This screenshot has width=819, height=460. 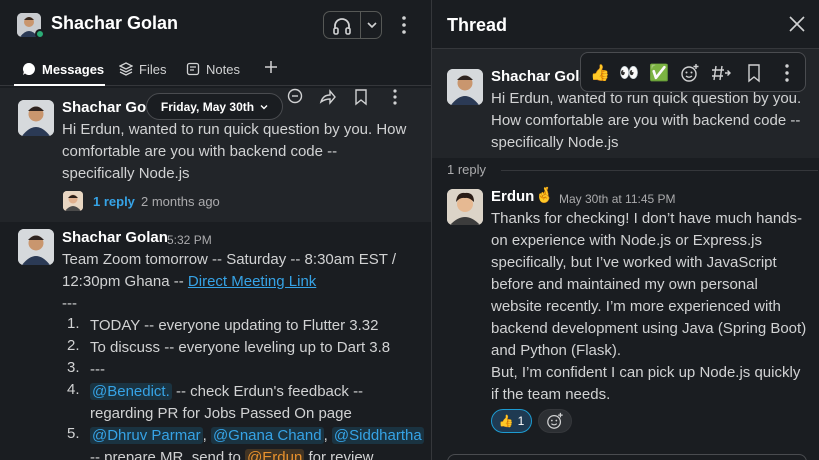 What do you see at coordinates (207, 106) in the screenshot?
I see `date-label: Friday, May 30th` at bounding box center [207, 106].